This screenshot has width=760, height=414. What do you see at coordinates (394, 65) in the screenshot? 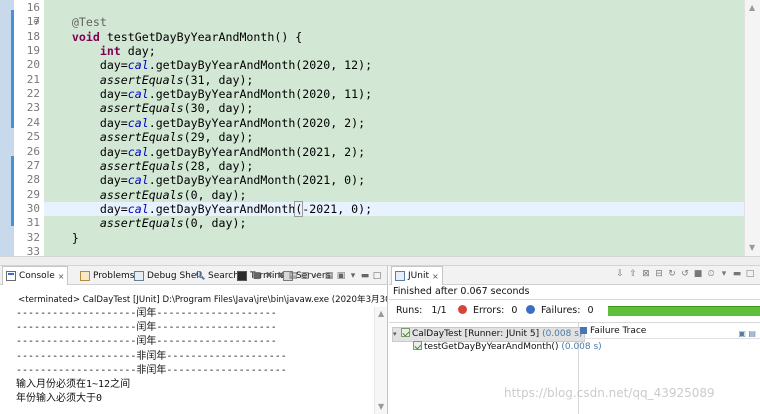
I see `code-line: day=cal.getDayByYearAndMonth(2020, 12);` at bounding box center [394, 65].